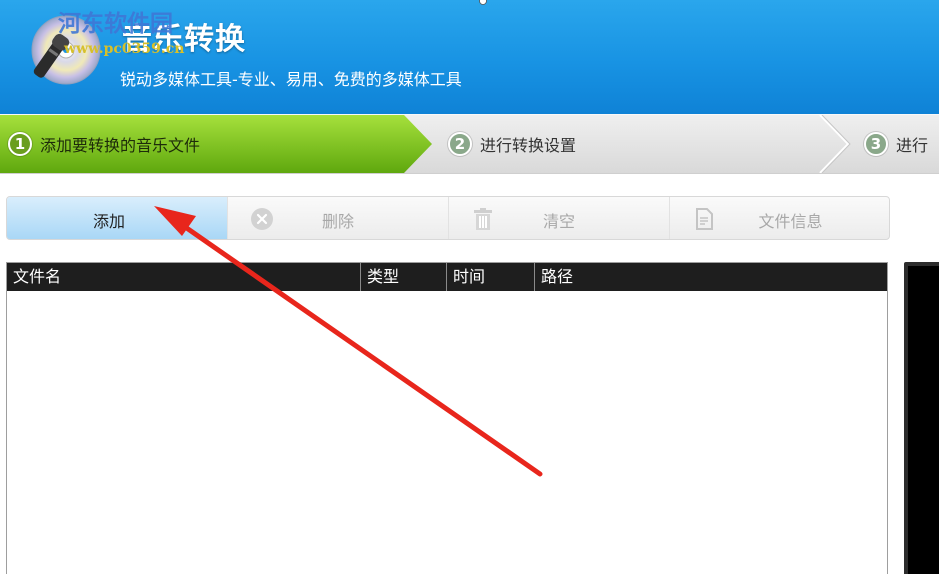  I want to click on step-1: 1 添加要转换的音乐文件, so click(104, 144).